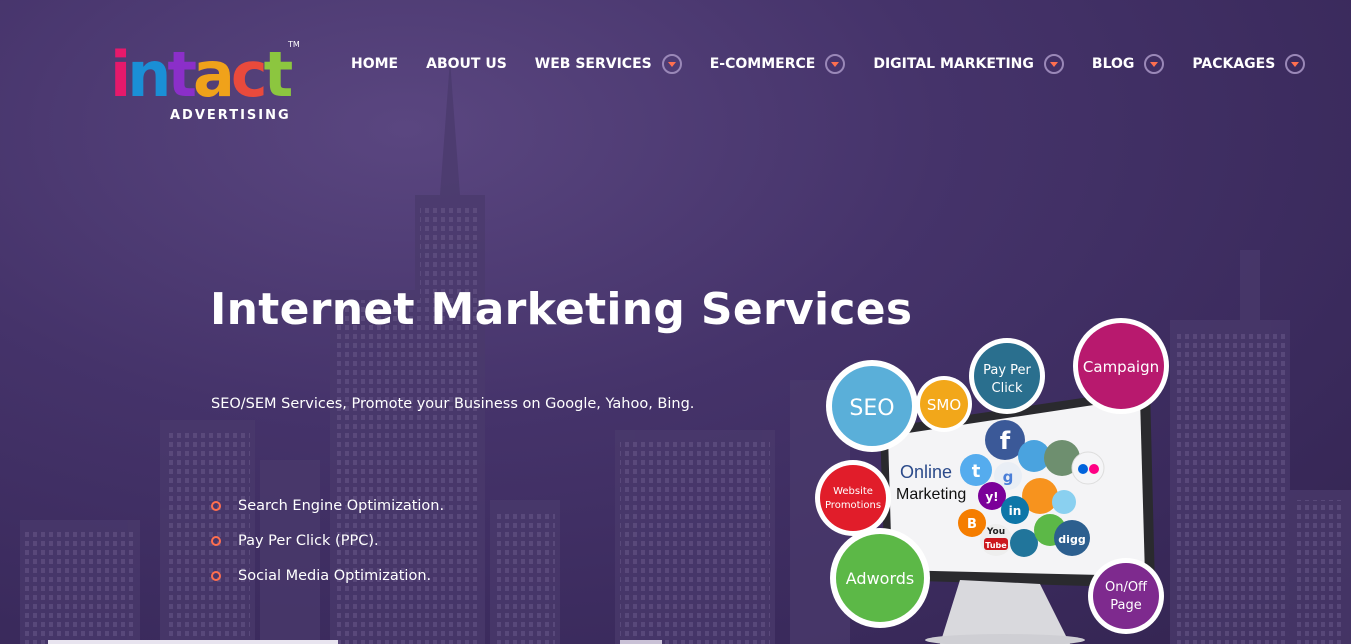 The height and width of the screenshot is (644, 1351). Describe the element at coordinates (561, 309) in the screenshot. I see `hero-title: Internet Marketing Services` at that location.